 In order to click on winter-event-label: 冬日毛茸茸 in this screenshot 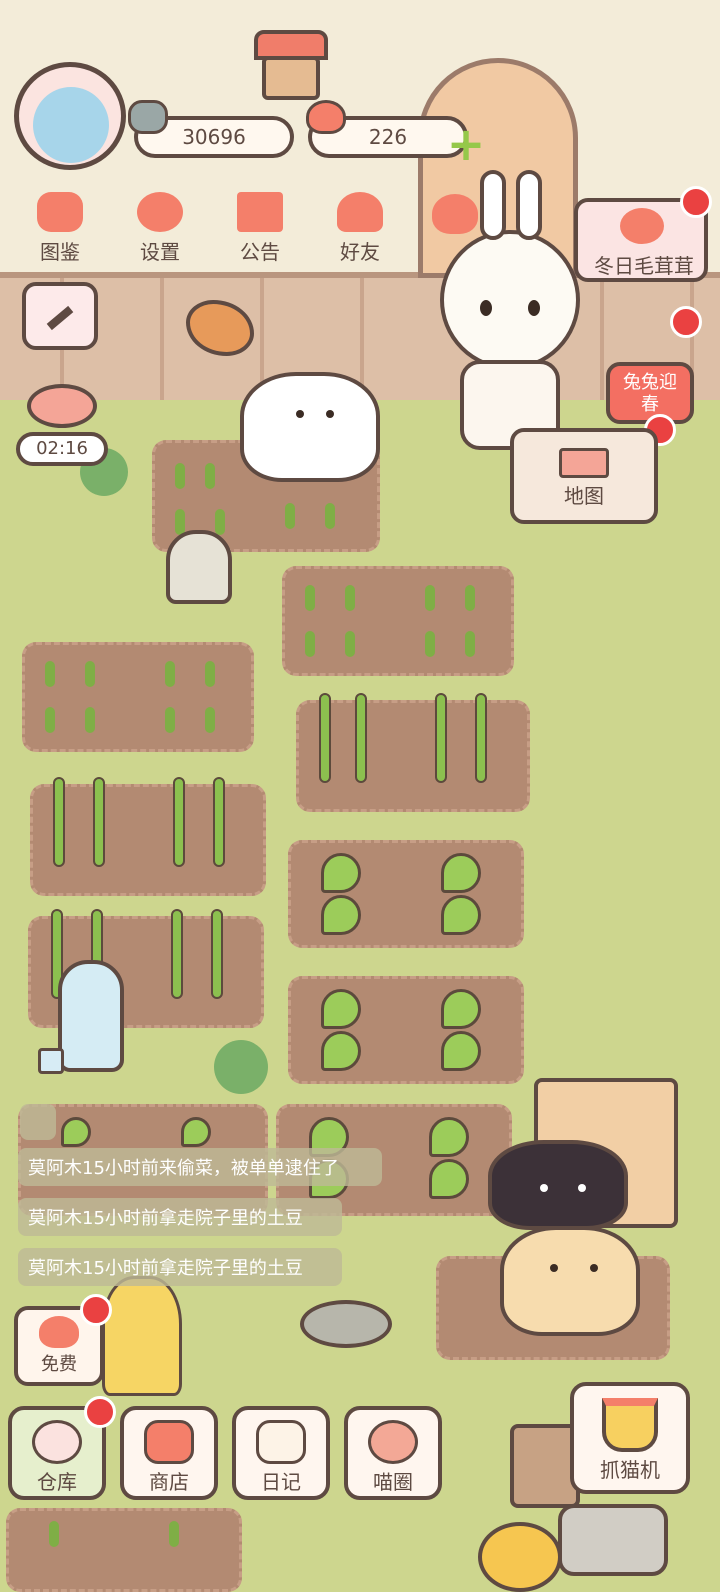, I will do `click(644, 266)`.